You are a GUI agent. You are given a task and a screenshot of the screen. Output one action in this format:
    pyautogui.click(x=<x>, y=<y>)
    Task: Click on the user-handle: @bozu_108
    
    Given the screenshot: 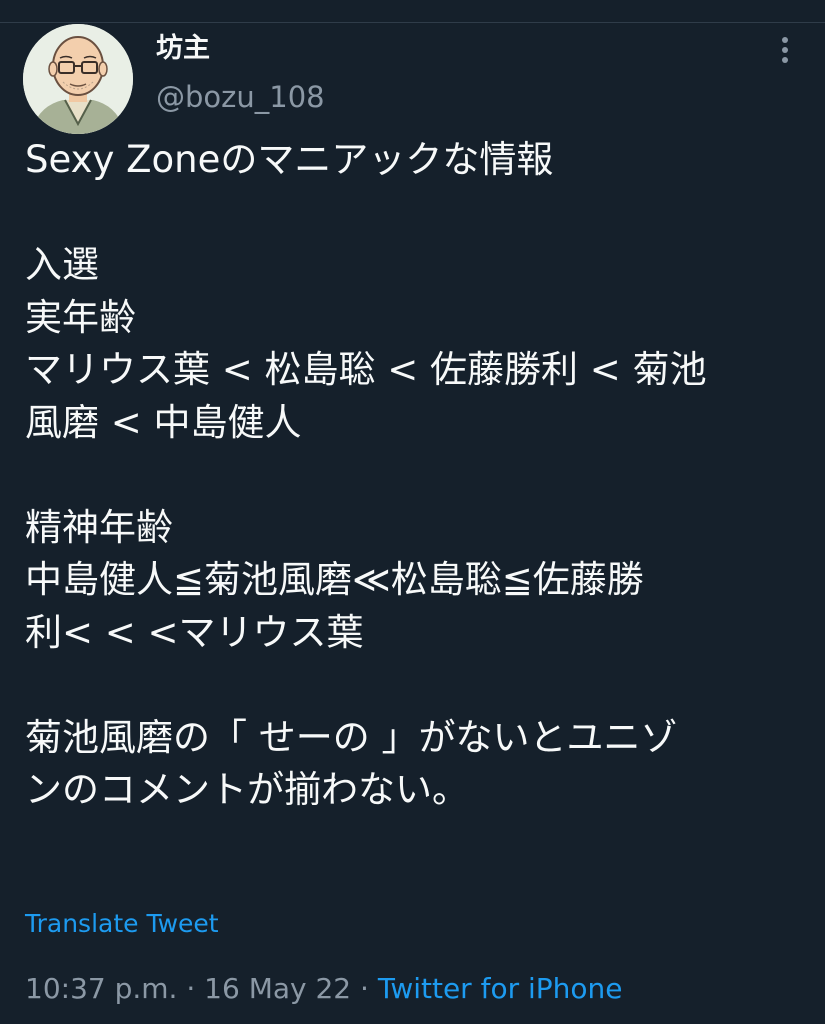 What is the action you would take?
    pyautogui.click(x=240, y=97)
    